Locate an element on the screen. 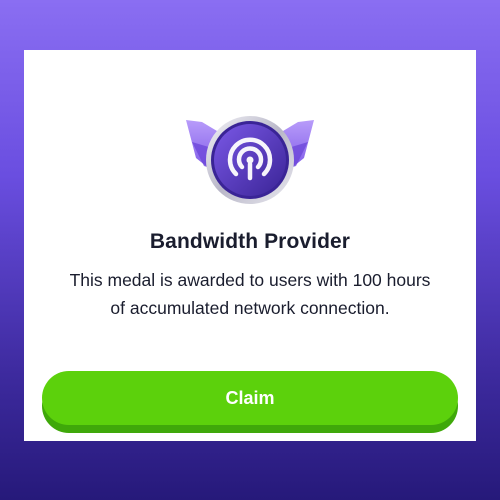 This screenshot has width=500, height=500. medal-badge is located at coordinates (250, 162).